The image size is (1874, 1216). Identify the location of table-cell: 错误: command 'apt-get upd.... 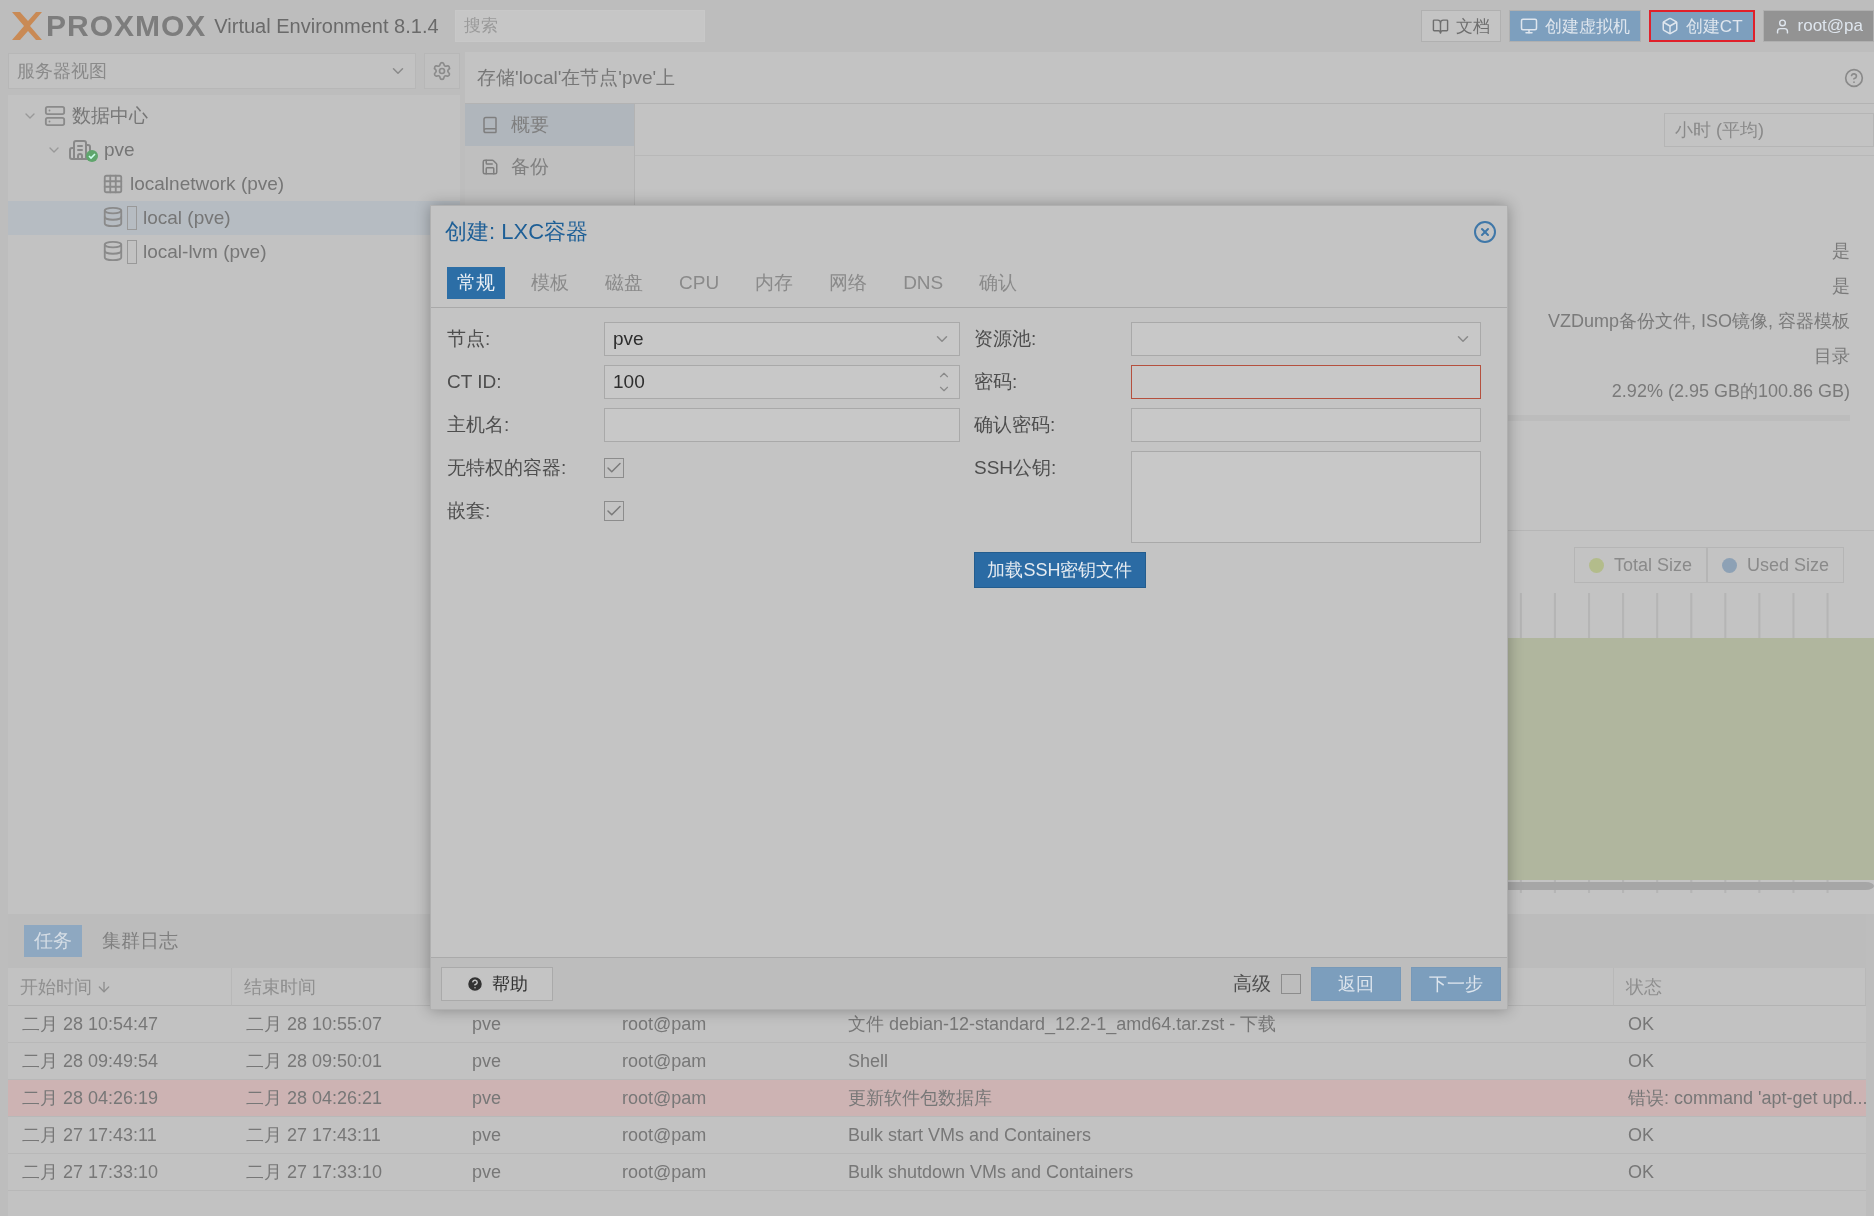
(1740, 1098).